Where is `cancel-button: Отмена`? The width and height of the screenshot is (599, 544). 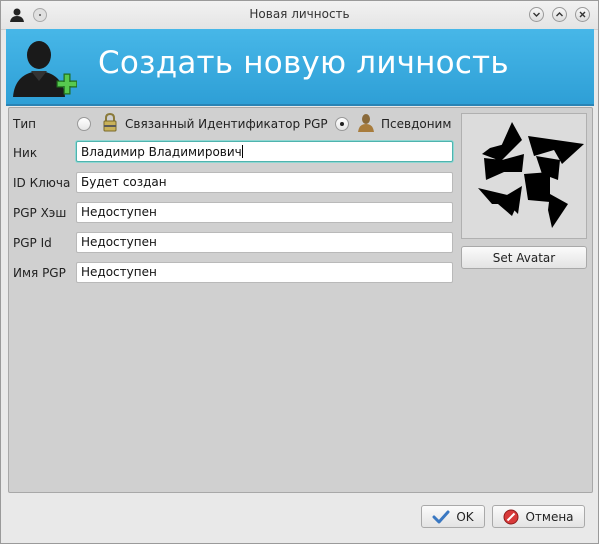
cancel-button: Отмена is located at coordinates (538, 516).